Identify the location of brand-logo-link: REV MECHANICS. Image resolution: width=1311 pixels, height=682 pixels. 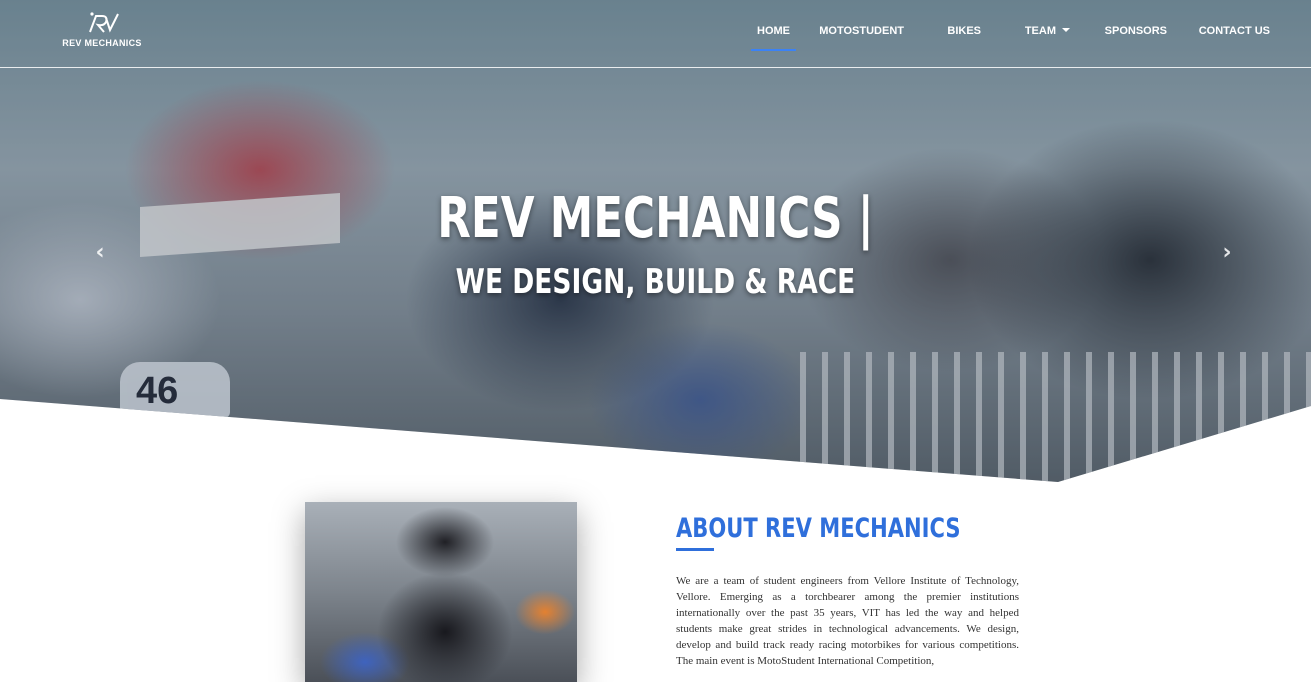
(102, 32).